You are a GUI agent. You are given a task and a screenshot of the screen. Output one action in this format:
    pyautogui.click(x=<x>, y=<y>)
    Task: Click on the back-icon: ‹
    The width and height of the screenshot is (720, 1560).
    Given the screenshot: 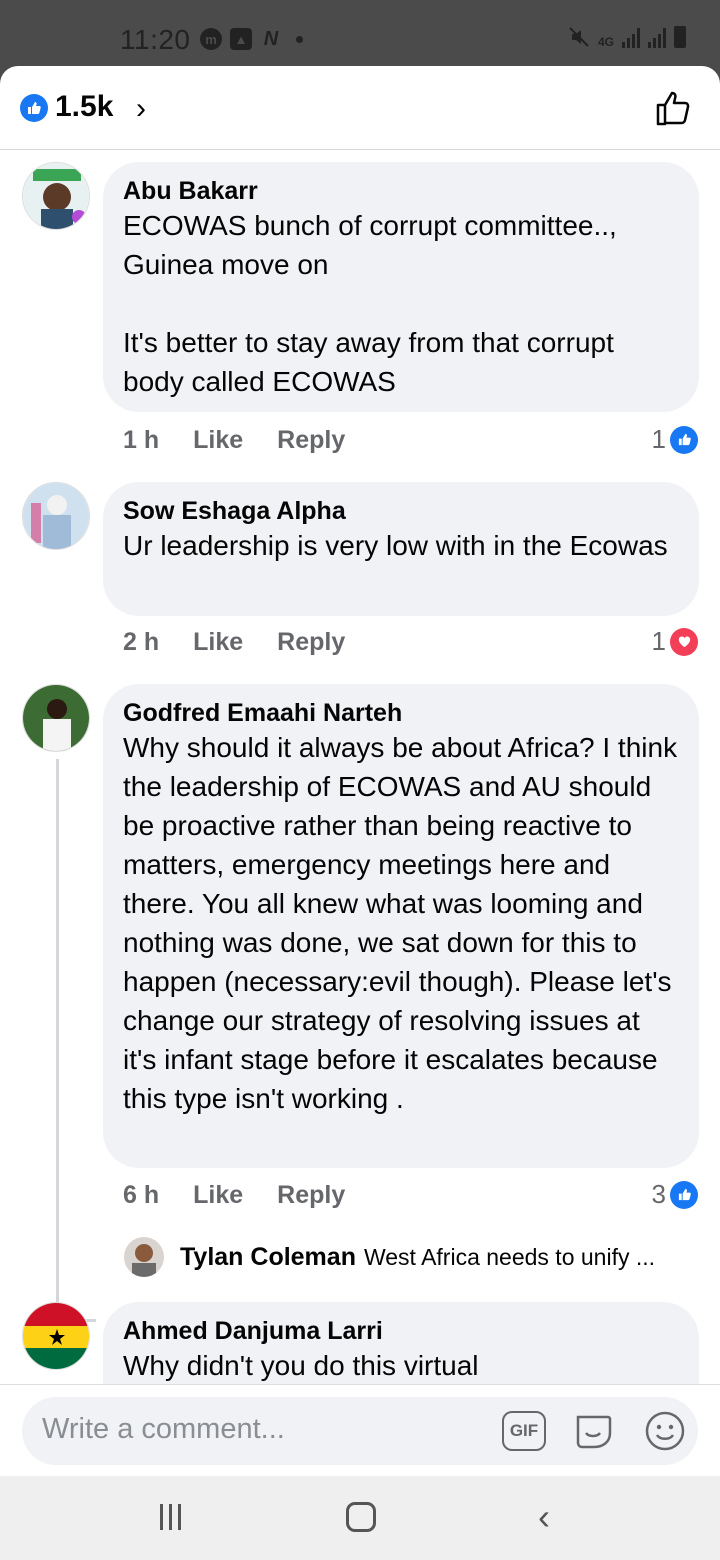 What is the action you would take?
    pyautogui.click(x=544, y=1517)
    